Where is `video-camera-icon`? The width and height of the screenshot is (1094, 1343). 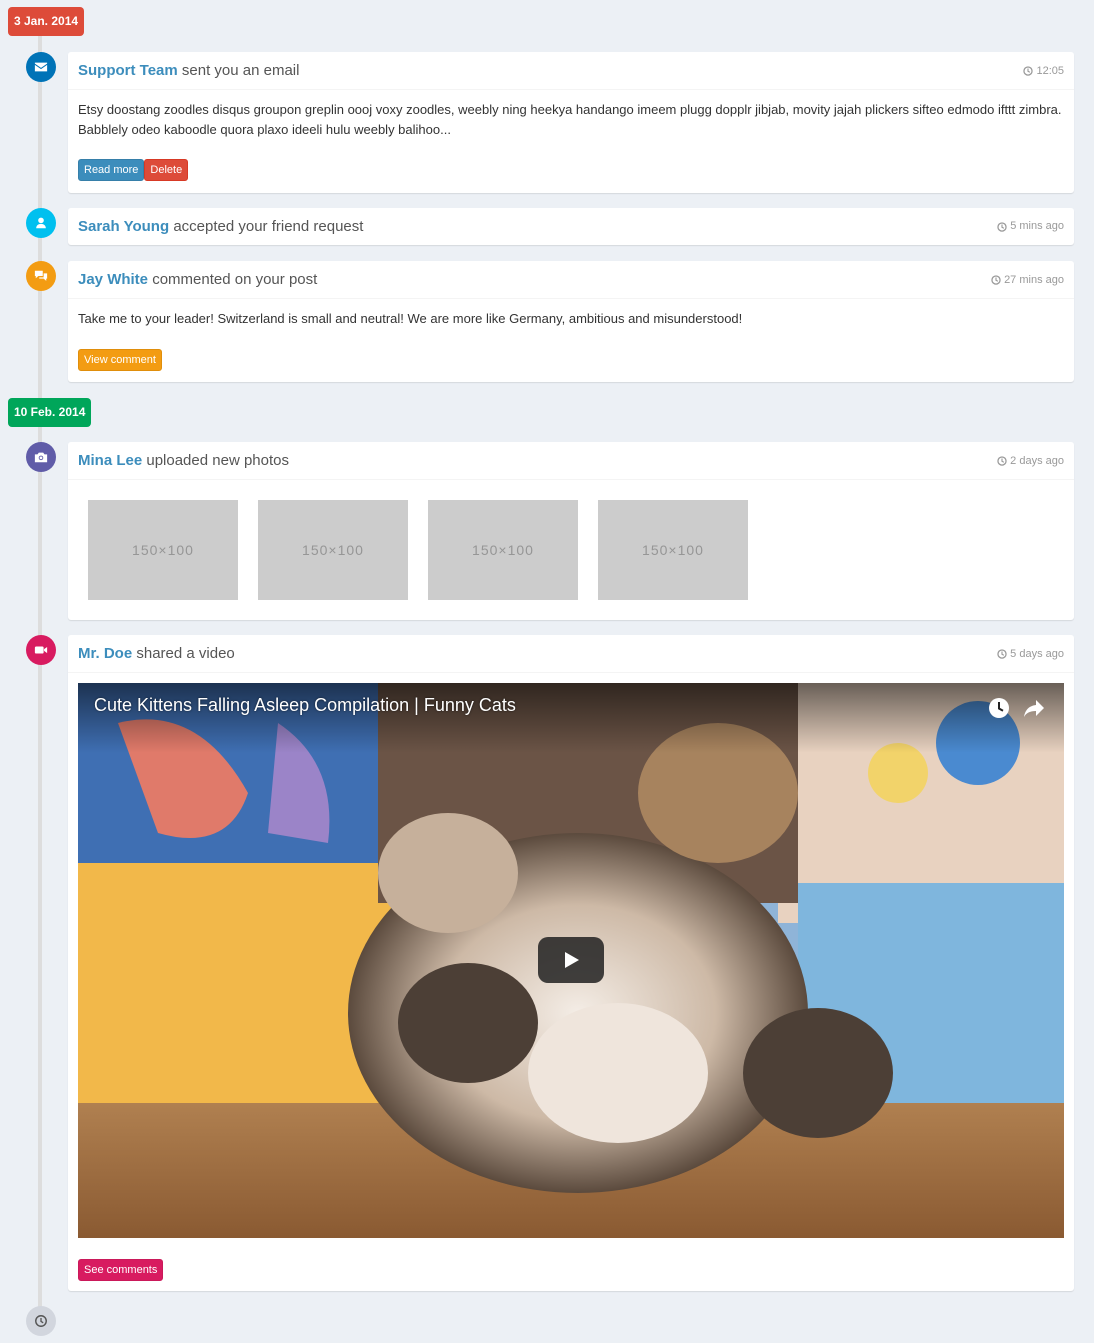 video-camera-icon is located at coordinates (41, 650).